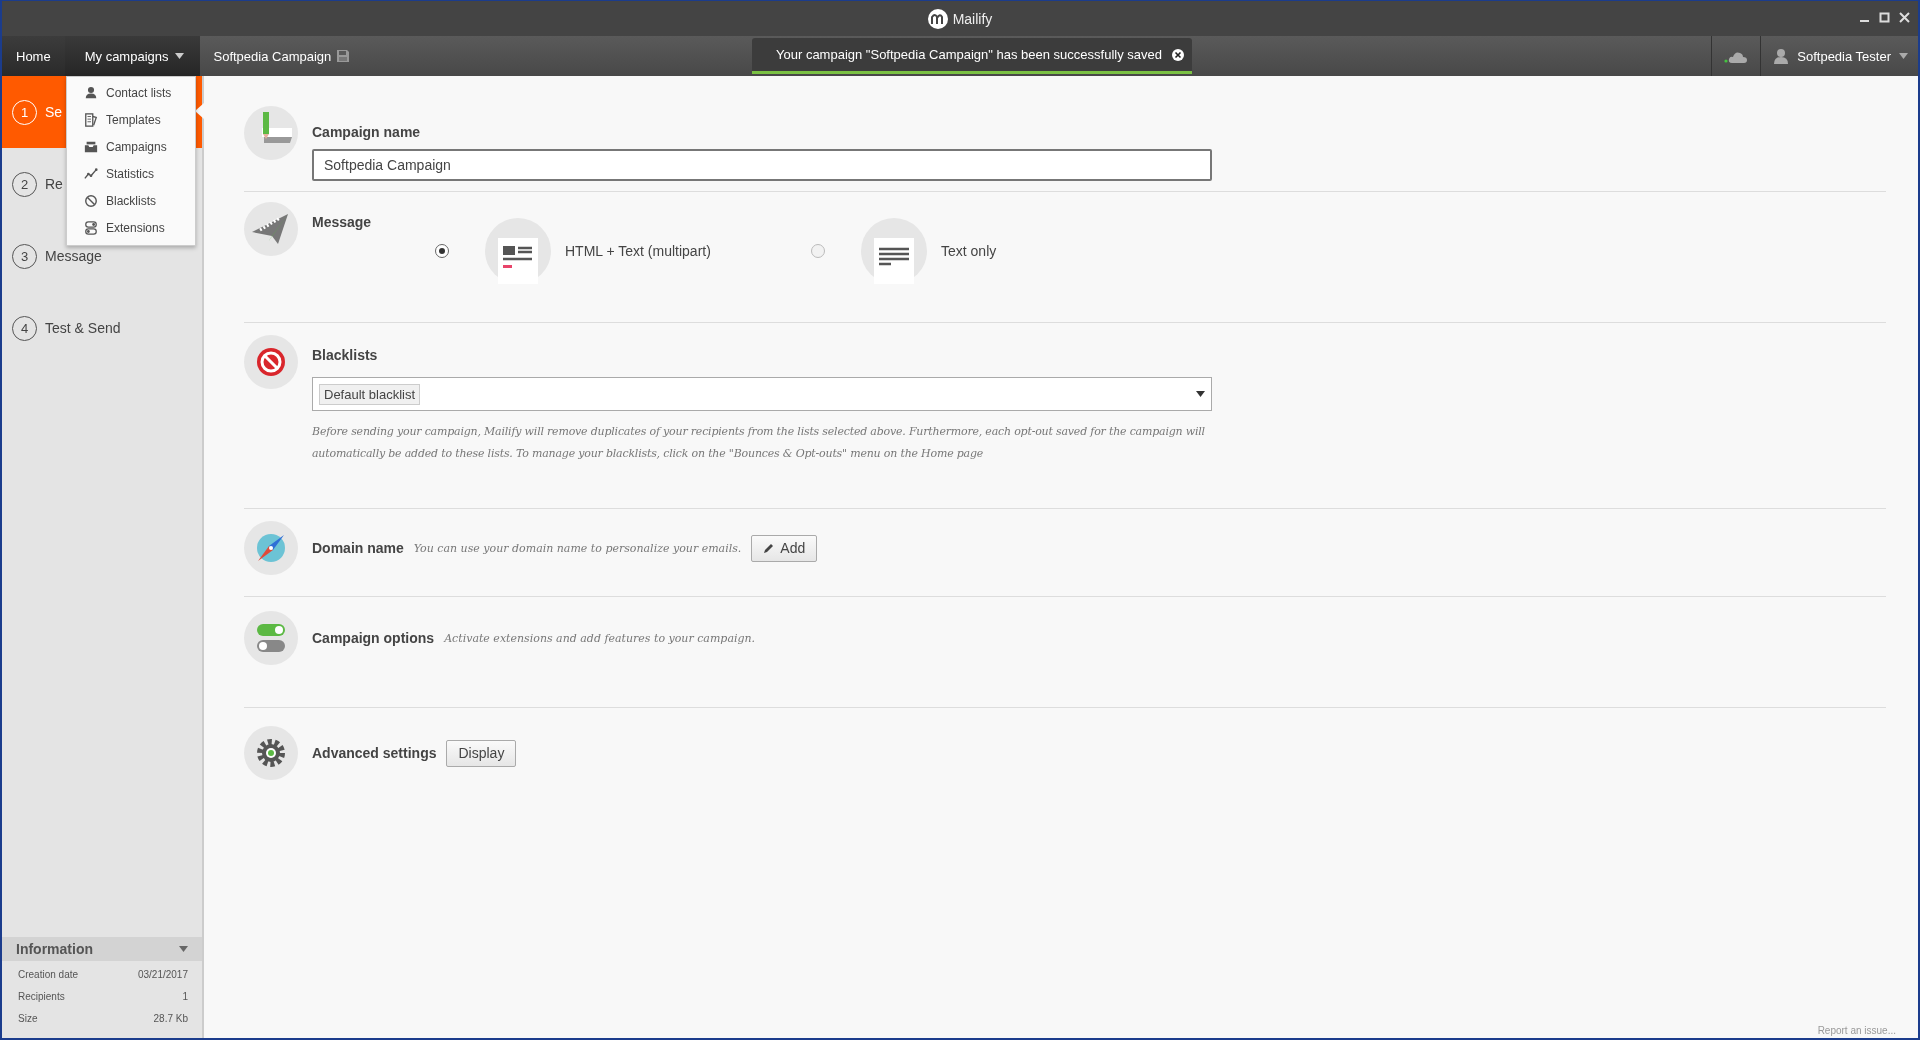 This screenshot has width=1920, height=1040. Describe the element at coordinates (271, 548) in the screenshot. I see `compass-icon` at that location.